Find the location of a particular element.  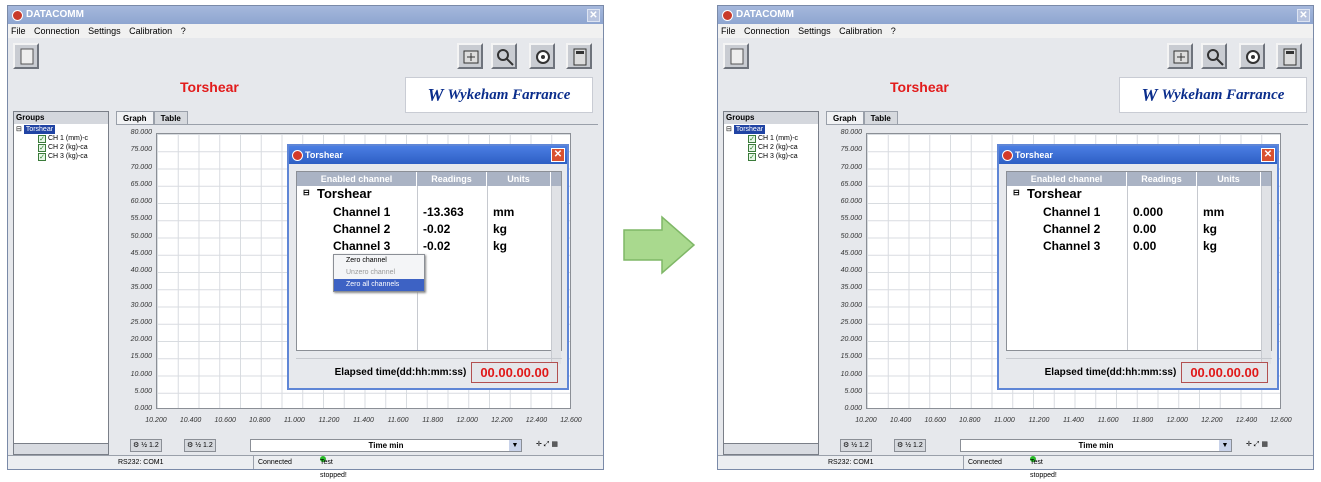

menu-bar: File Connection Settings Calibration ? is located at coordinates (1015, 31).